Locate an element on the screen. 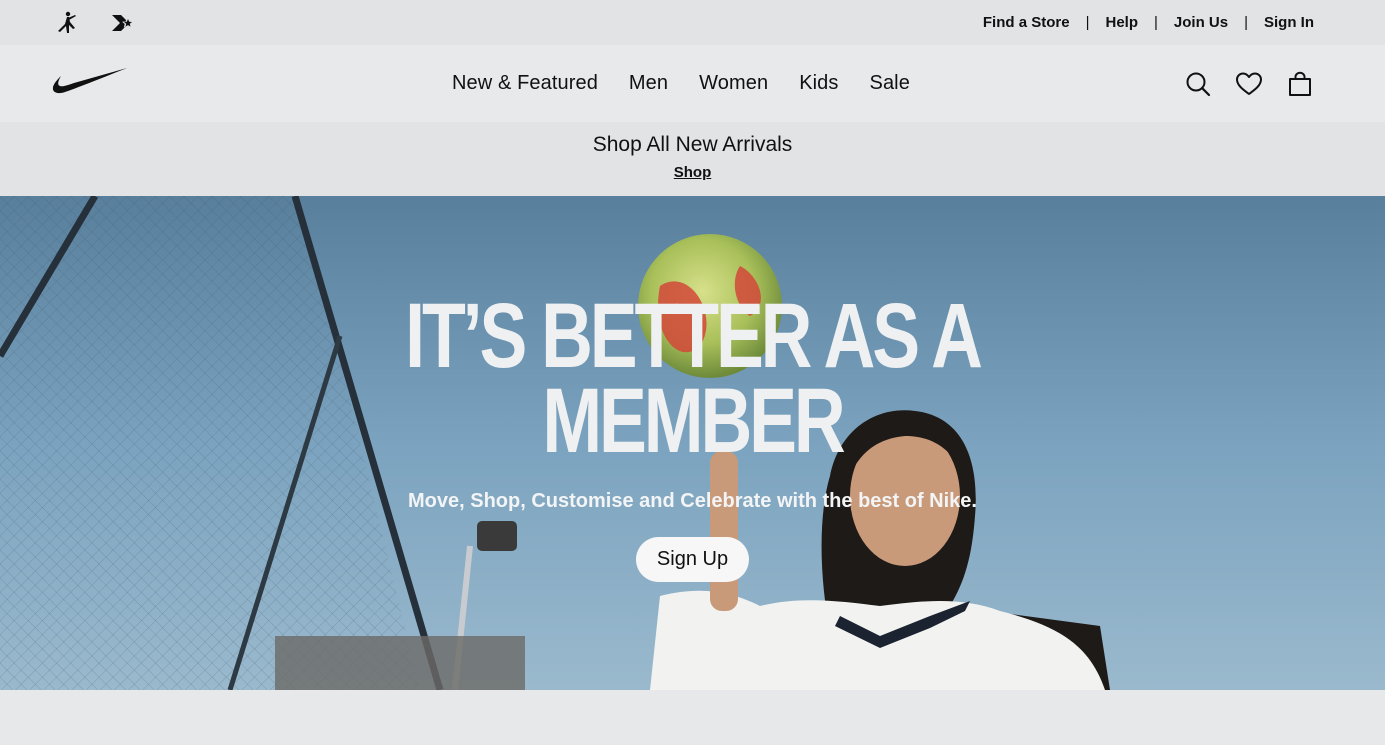 This screenshot has height=745, width=1385. utility-links: Find a Store | Help | Join Us | Sign In is located at coordinates (1148, 22).